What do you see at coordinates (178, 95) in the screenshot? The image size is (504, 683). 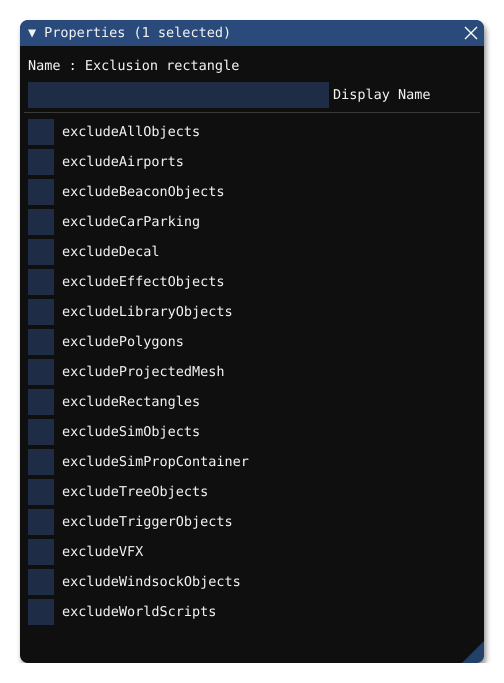 I see `display-name-field` at bounding box center [178, 95].